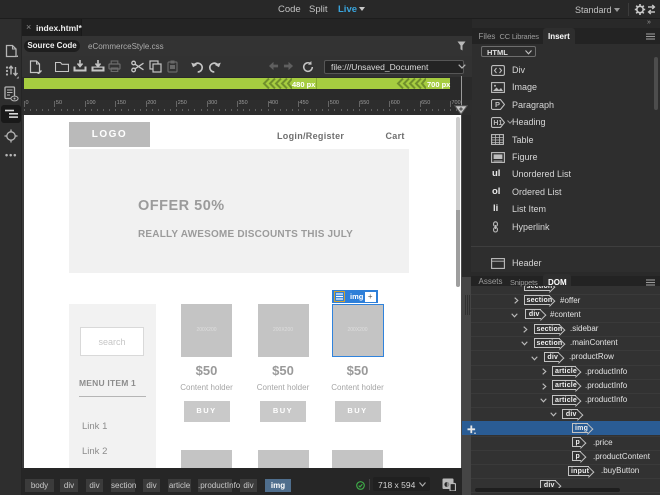 The width and height of the screenshot is (660, 495). Describe the element at coordinates (497, 123) in the screenshot. I see `svg-text: H1` at that location.